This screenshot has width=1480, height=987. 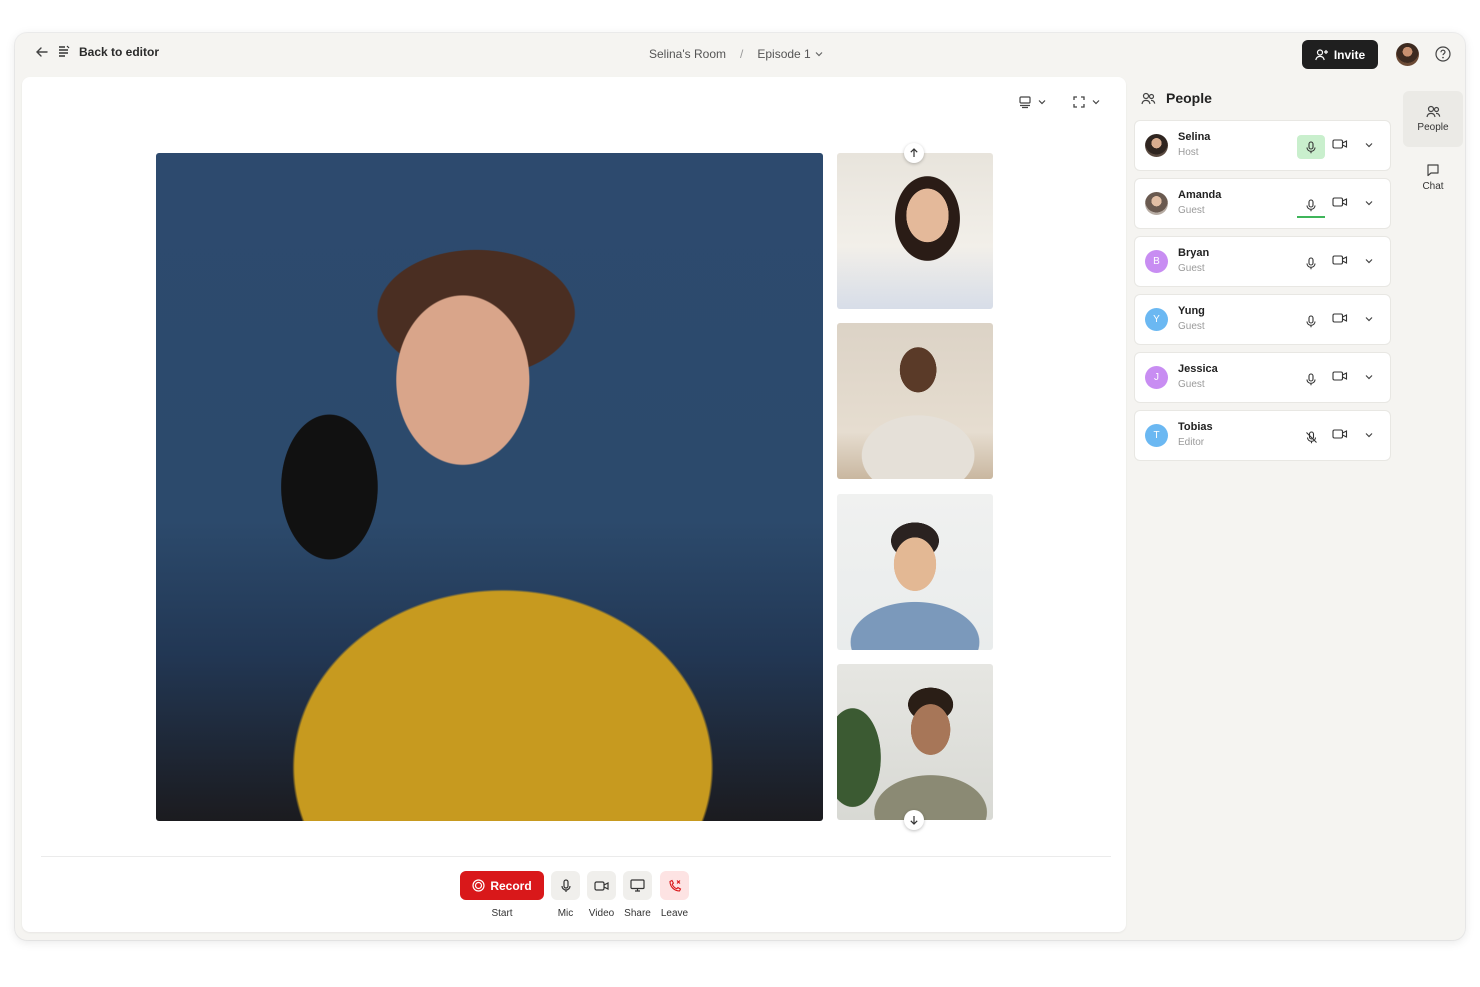 I want to click on person-row-selina: Selina Host, so click(x=1262, y=145).